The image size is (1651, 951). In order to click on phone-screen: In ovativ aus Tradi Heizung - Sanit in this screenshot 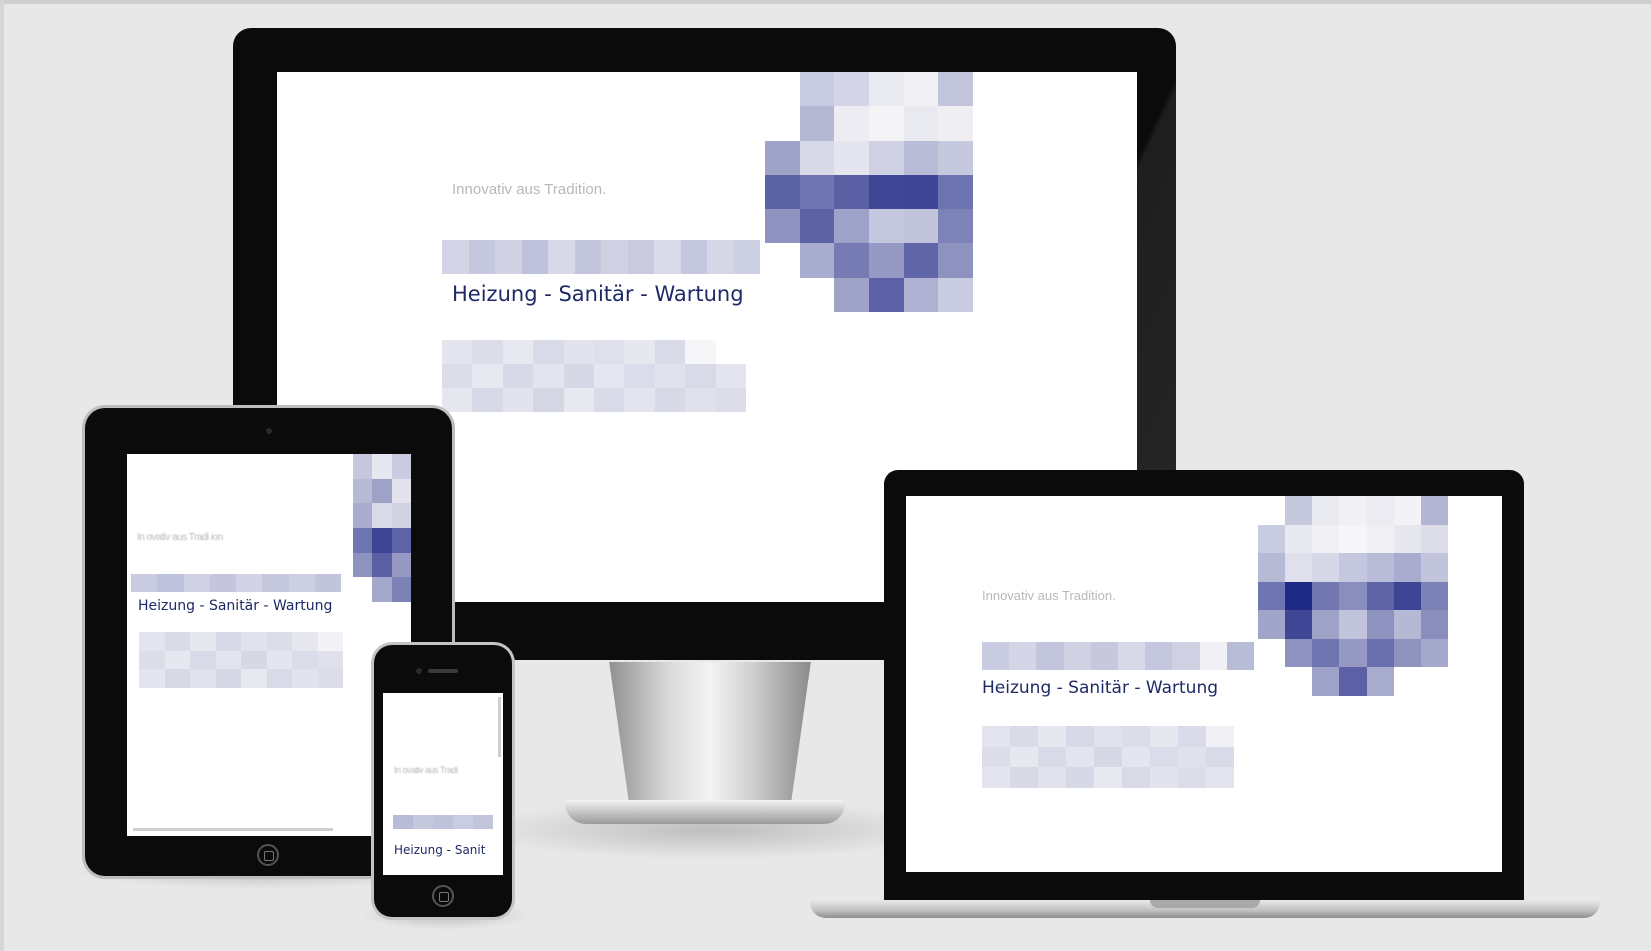, I will do `click(443, 784)`.